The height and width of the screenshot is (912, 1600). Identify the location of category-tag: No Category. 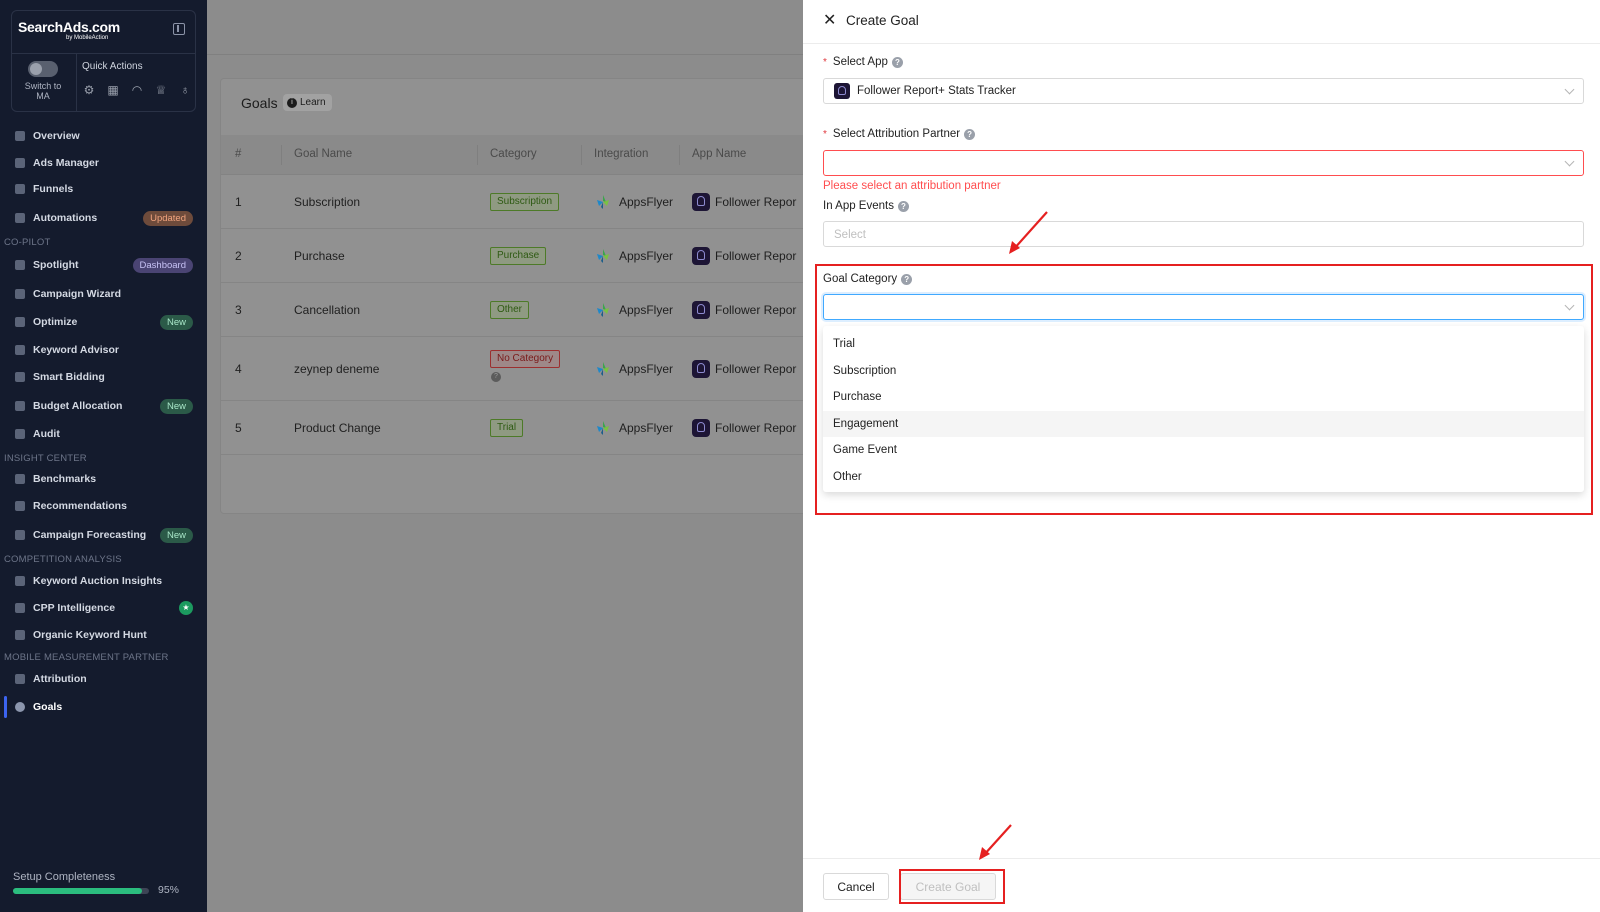
(525, 359).